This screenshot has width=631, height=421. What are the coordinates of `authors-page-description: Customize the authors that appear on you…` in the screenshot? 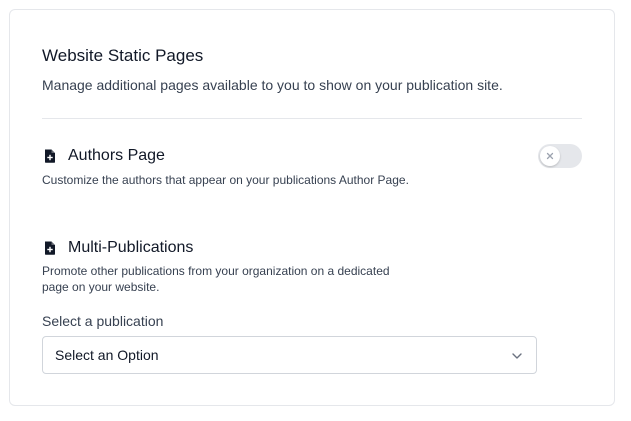 It's located at (225, 180).